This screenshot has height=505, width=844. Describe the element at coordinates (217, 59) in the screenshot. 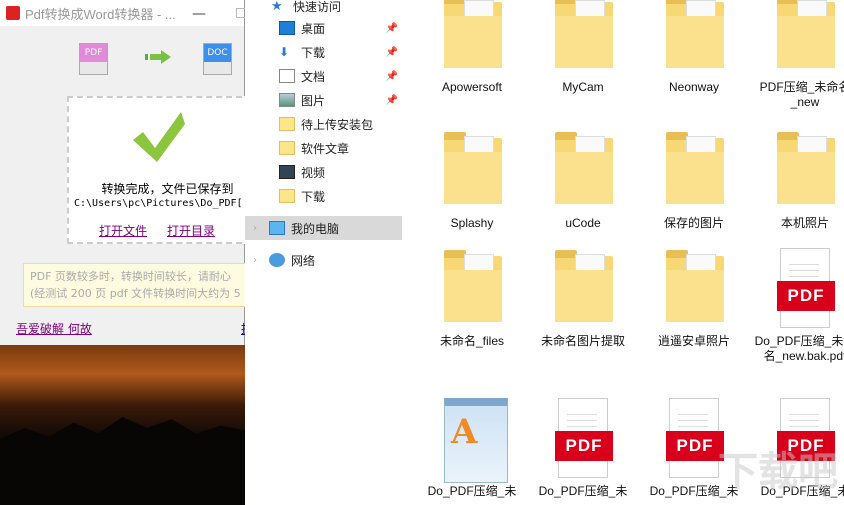

I see `doc-file-icon: DOC` at that location.